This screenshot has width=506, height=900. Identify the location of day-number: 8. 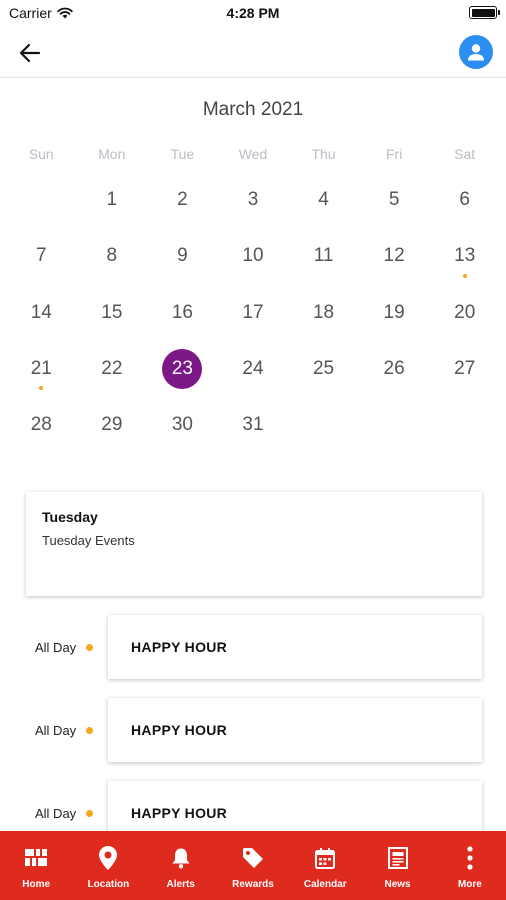
(112, 256).